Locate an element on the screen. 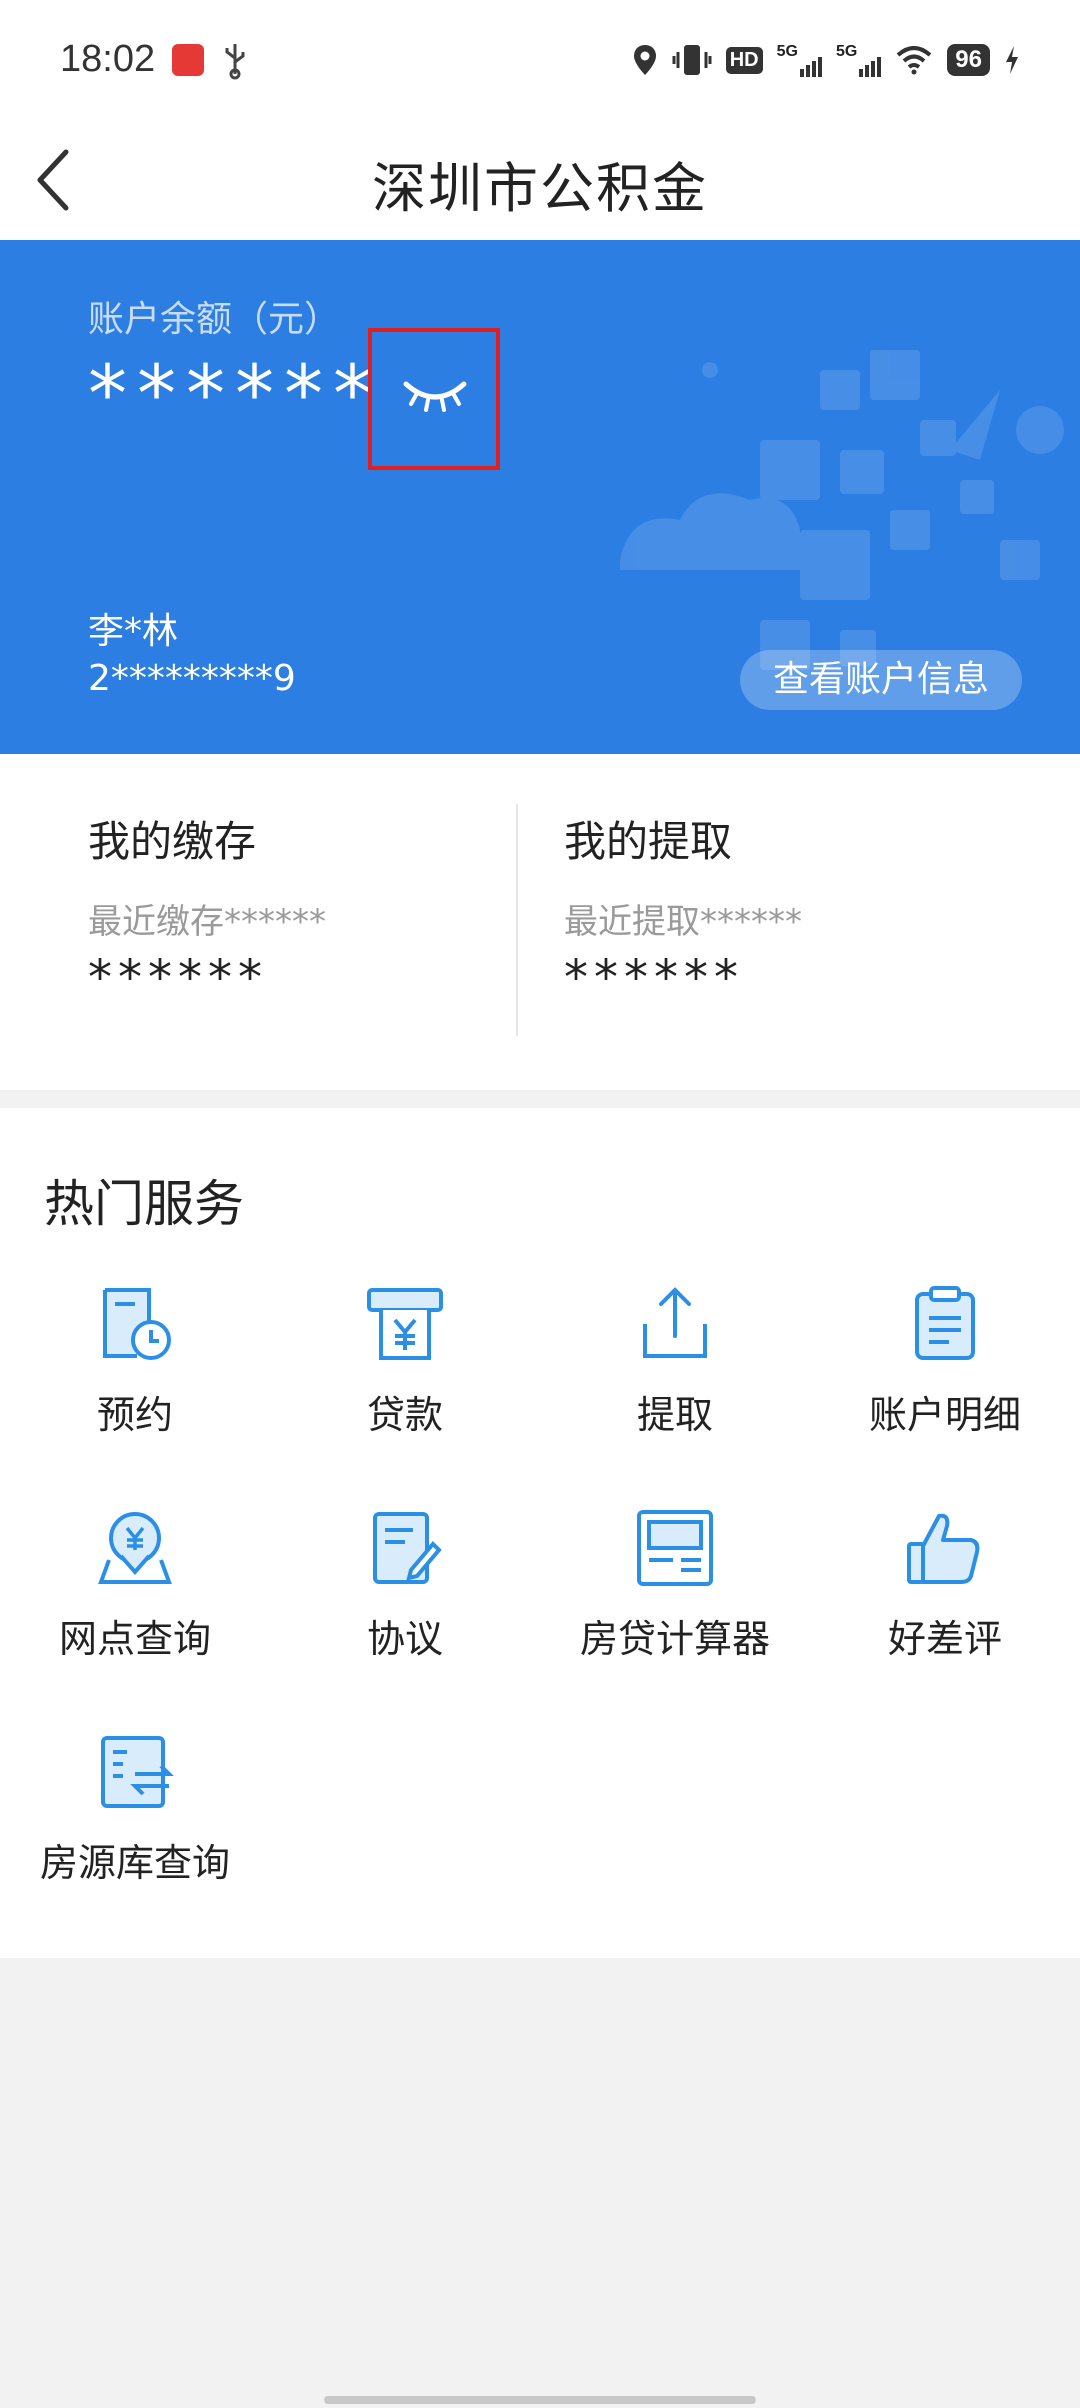  withdraw-value: ****** is located at coordinates (654, 978).